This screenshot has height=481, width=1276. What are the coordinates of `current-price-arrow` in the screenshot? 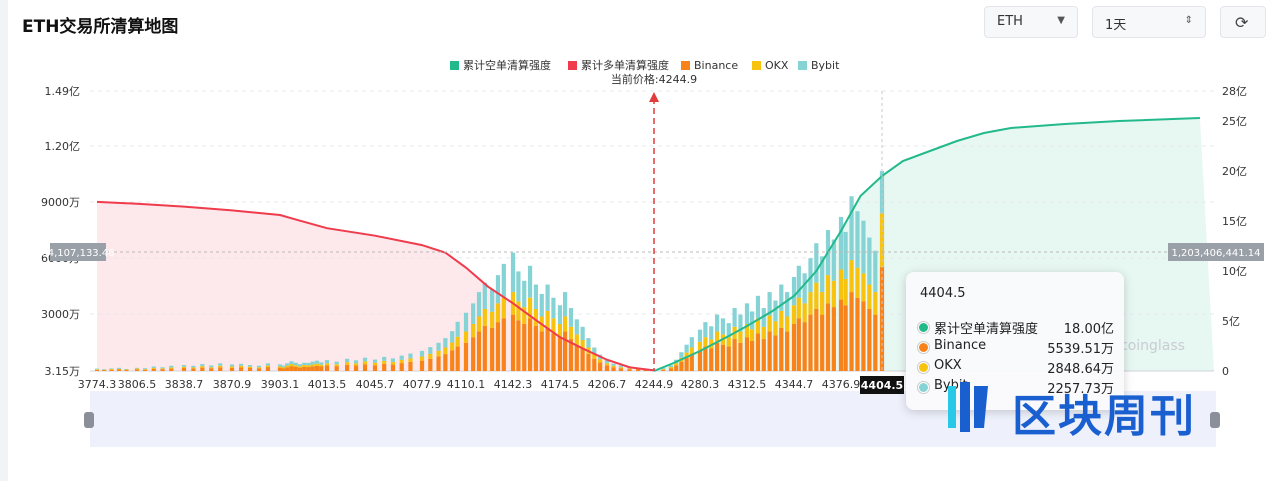 It's located at (654, 97).